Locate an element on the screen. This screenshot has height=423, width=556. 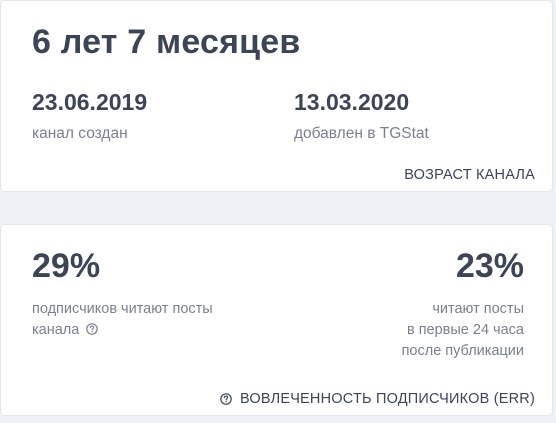
read-percent-description: подписчиков читают посты канала is located at coordinates (122, 320).